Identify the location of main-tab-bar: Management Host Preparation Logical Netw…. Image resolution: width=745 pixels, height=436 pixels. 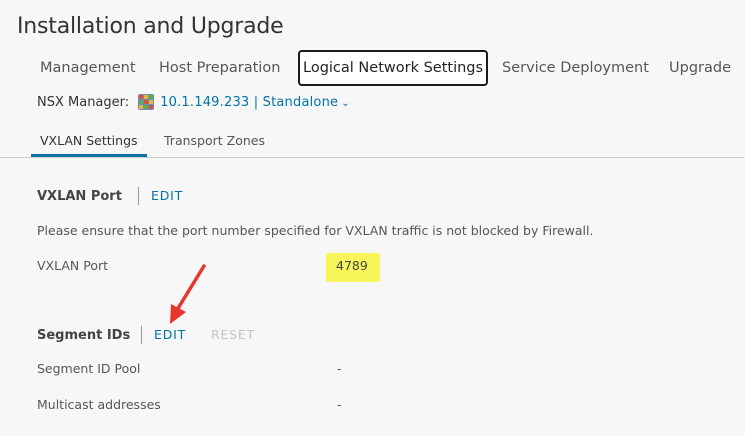
(372, 68).